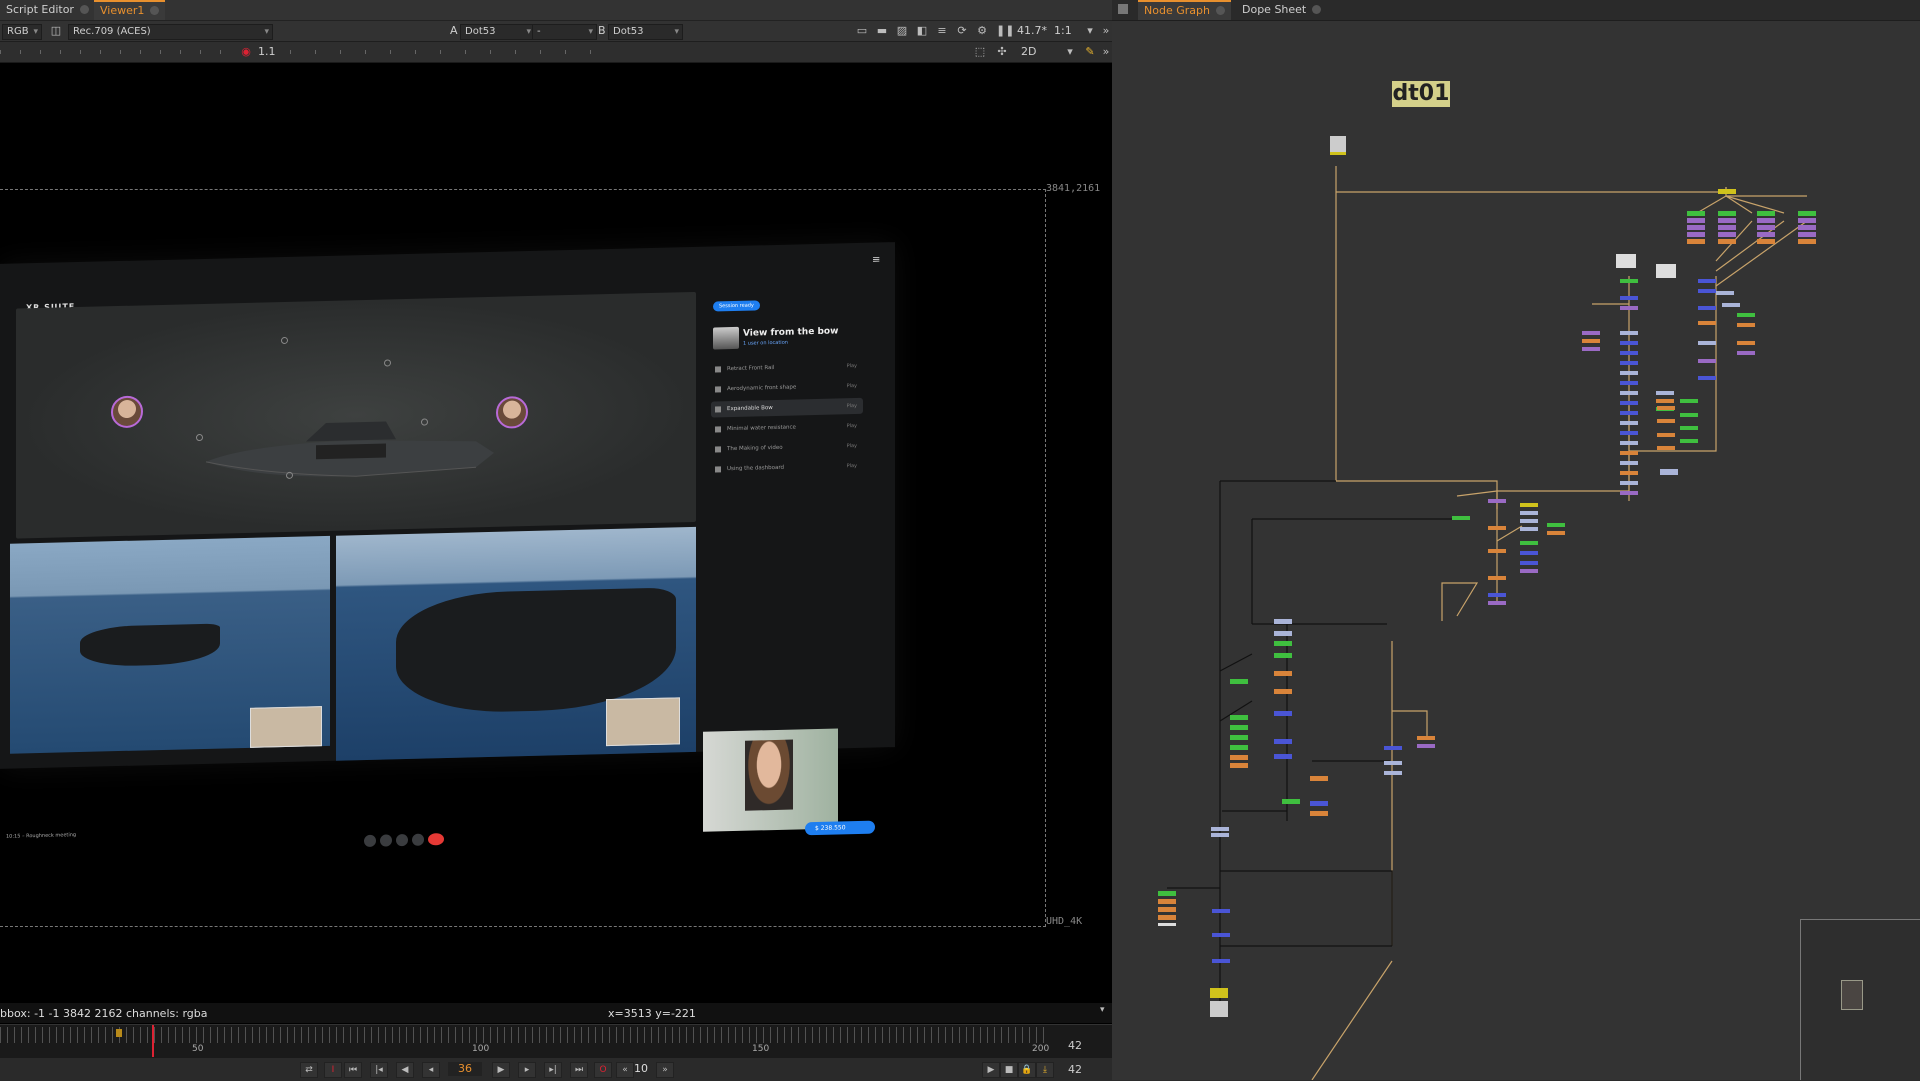  Describe the element at coordinates (1063, 31) in the screenshot. I see `proxy-level: 1:1` at that location.